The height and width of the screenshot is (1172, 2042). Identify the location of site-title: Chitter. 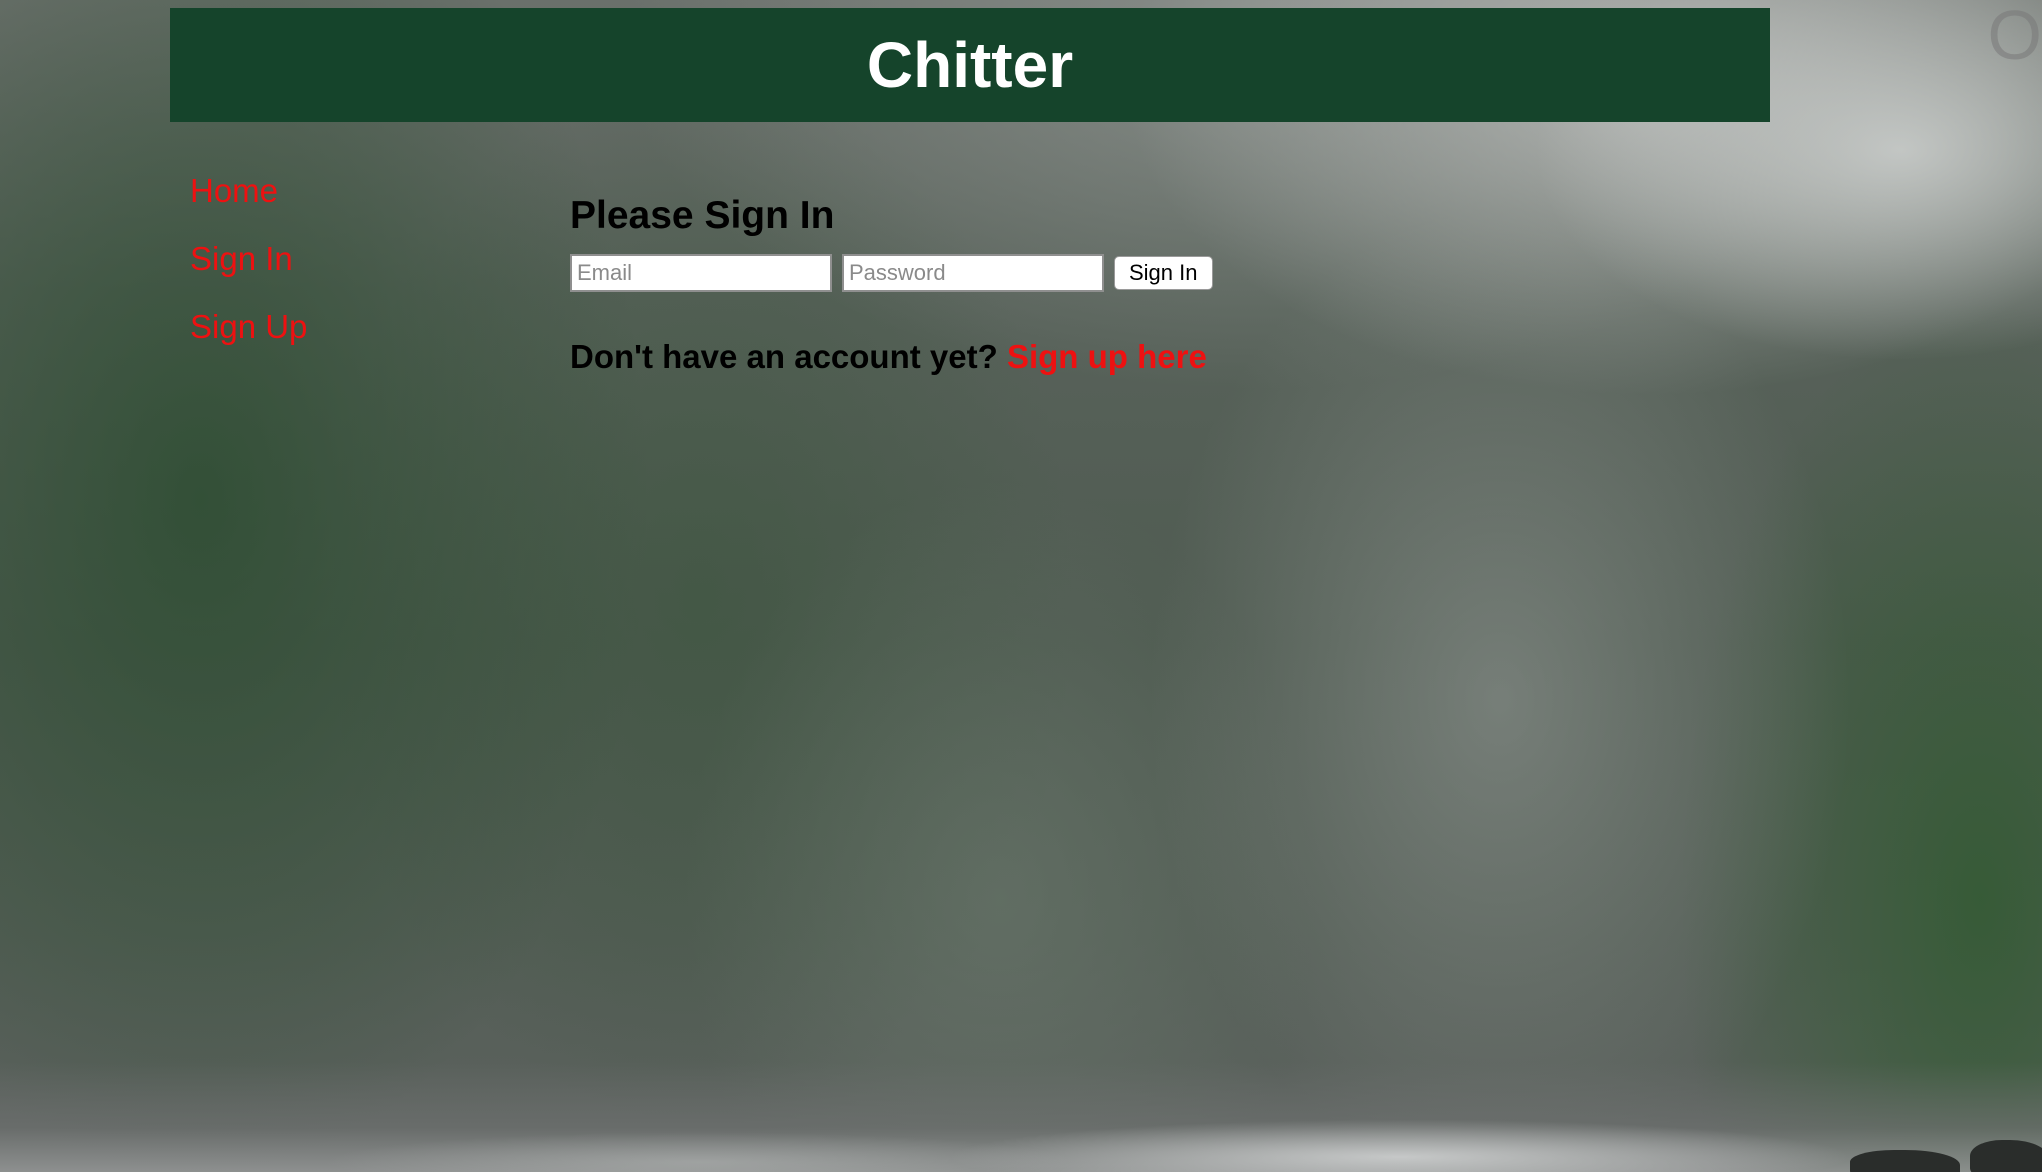
(970, 65).